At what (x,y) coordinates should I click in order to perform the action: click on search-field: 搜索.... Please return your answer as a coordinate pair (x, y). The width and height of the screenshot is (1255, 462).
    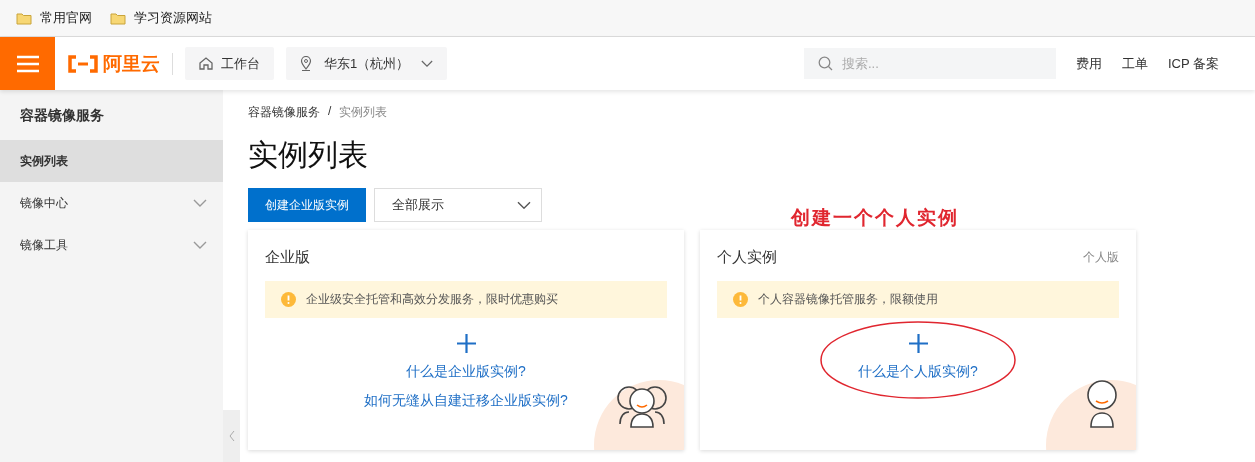
    Looking at the image, I should click on (929, 63).